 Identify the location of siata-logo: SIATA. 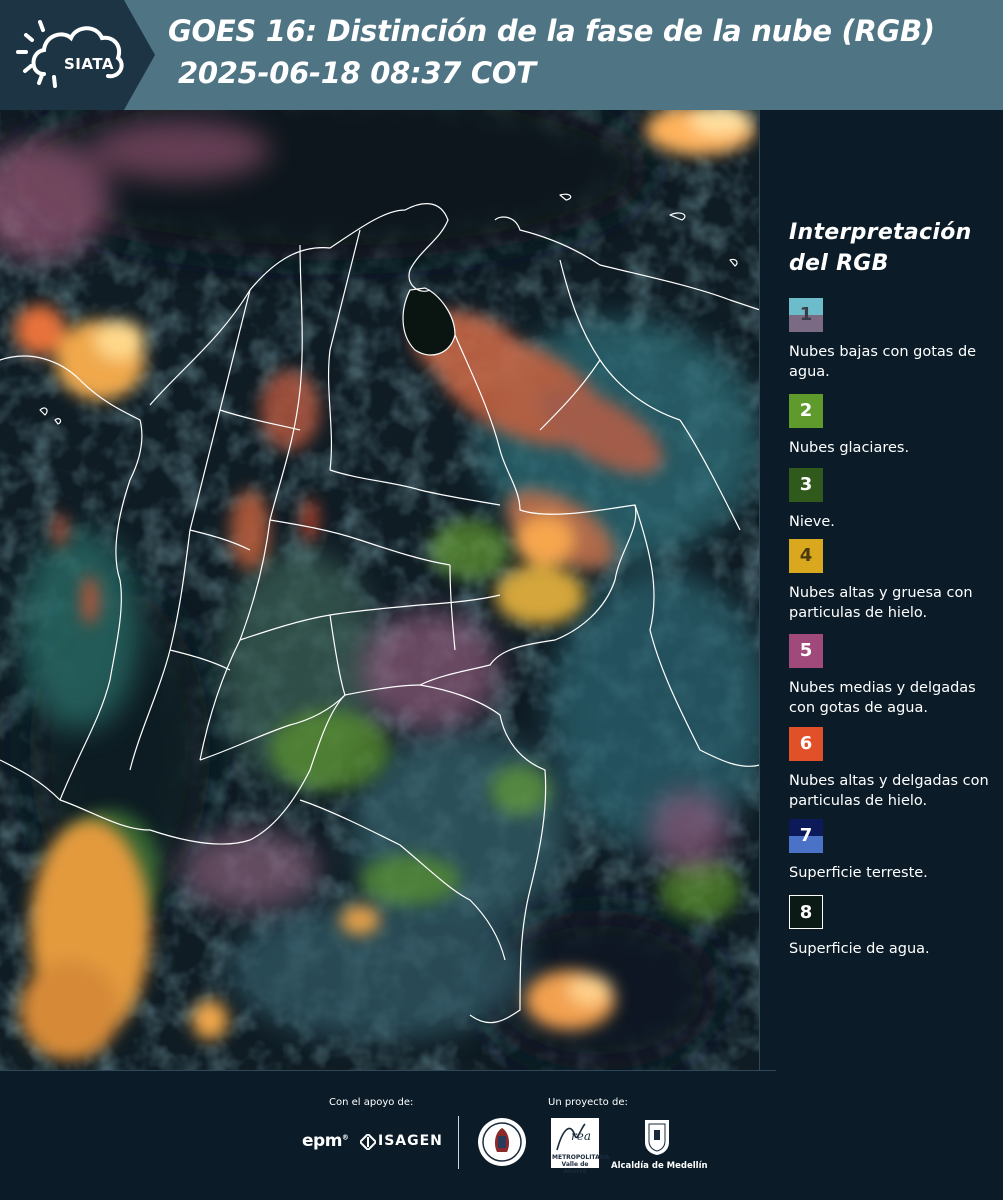
(70, 54).